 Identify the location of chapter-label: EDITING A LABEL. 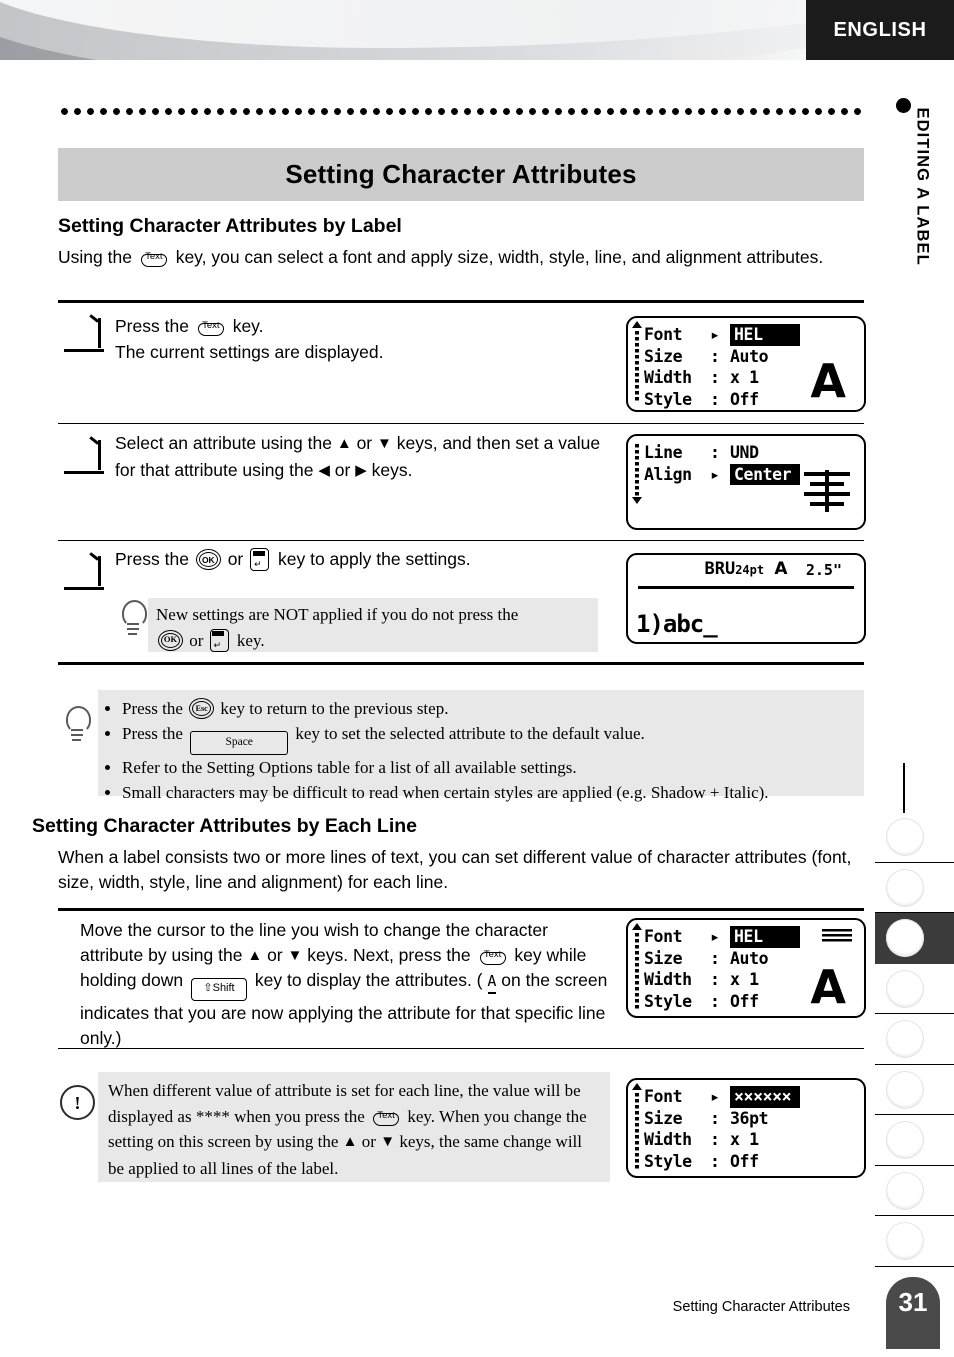
(922, 186).